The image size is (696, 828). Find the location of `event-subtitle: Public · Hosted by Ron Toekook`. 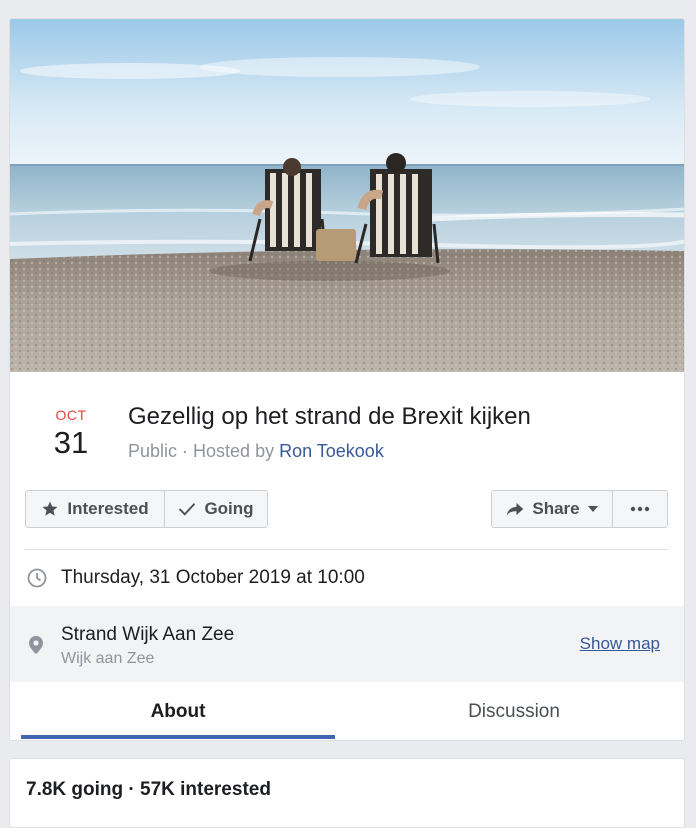

event-subtitle: Public · Hosted by Ron Toekook is located at coordinates (256, 451).